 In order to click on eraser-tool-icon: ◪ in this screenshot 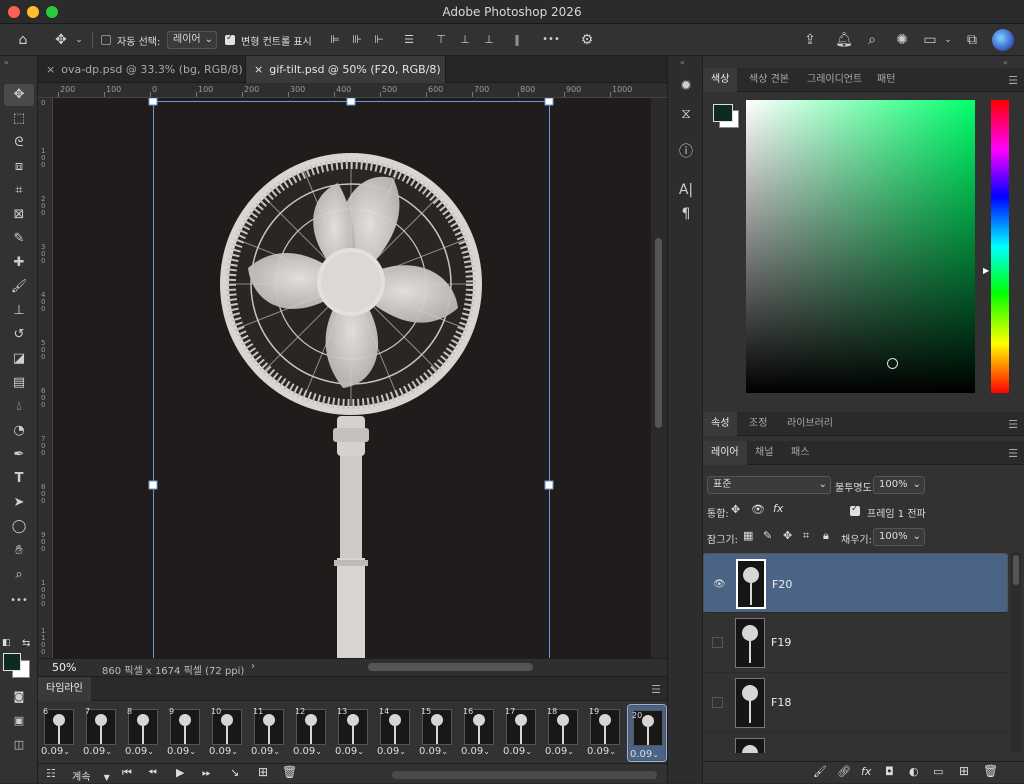, I will do `click(19, 359)`.